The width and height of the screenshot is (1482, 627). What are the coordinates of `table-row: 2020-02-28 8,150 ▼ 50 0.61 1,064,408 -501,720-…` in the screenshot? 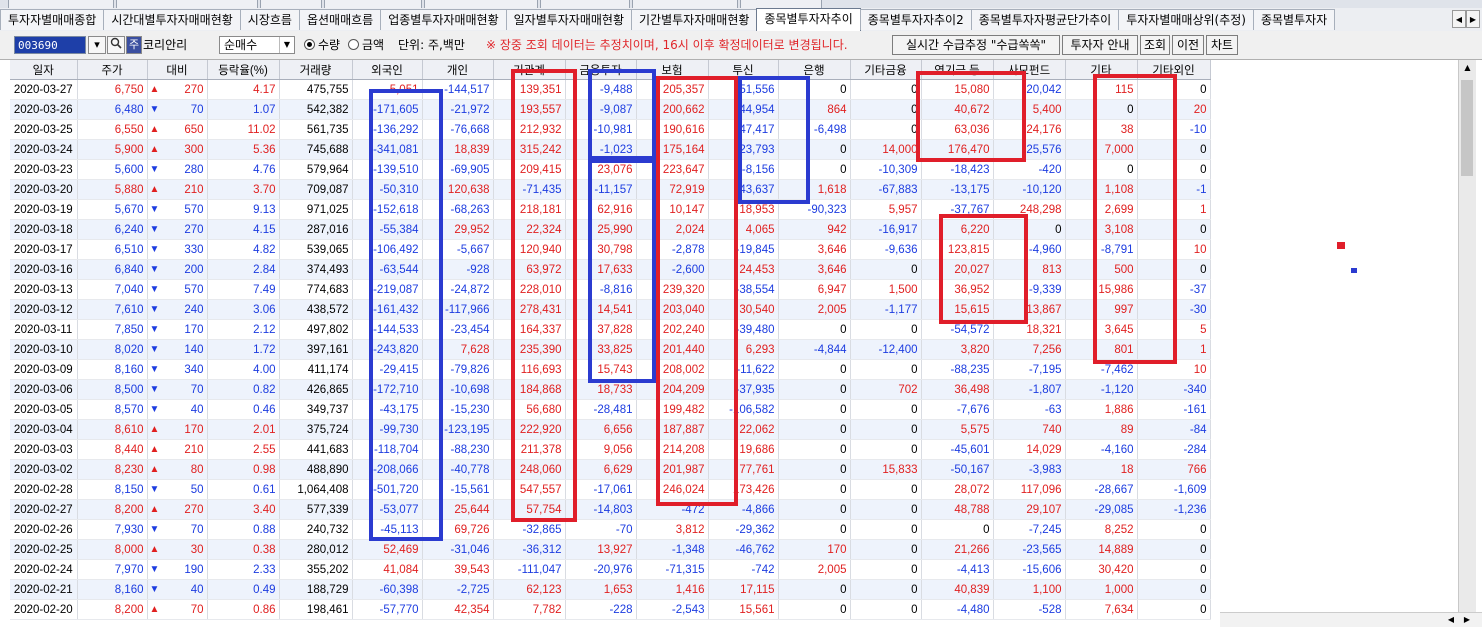 It's located at (610, 489).